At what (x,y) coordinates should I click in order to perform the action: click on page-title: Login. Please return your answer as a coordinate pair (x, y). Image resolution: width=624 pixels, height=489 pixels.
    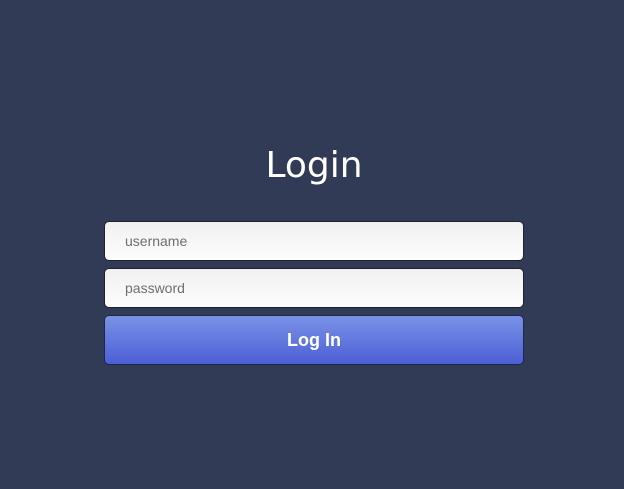
    Looking at the image, I should click on (314, 165).